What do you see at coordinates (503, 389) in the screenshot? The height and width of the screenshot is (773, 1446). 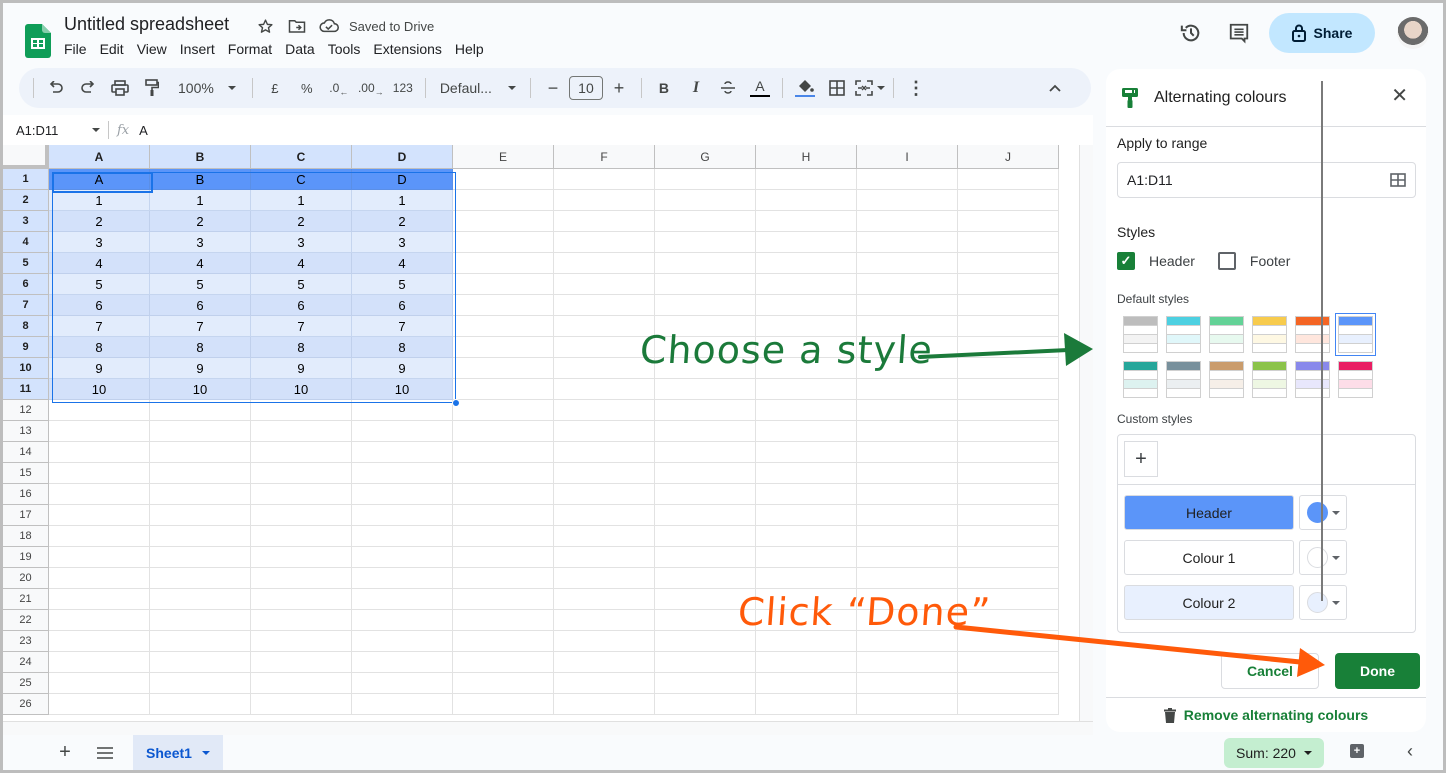 I see `cell-e11` at bounding box center [503, 389].